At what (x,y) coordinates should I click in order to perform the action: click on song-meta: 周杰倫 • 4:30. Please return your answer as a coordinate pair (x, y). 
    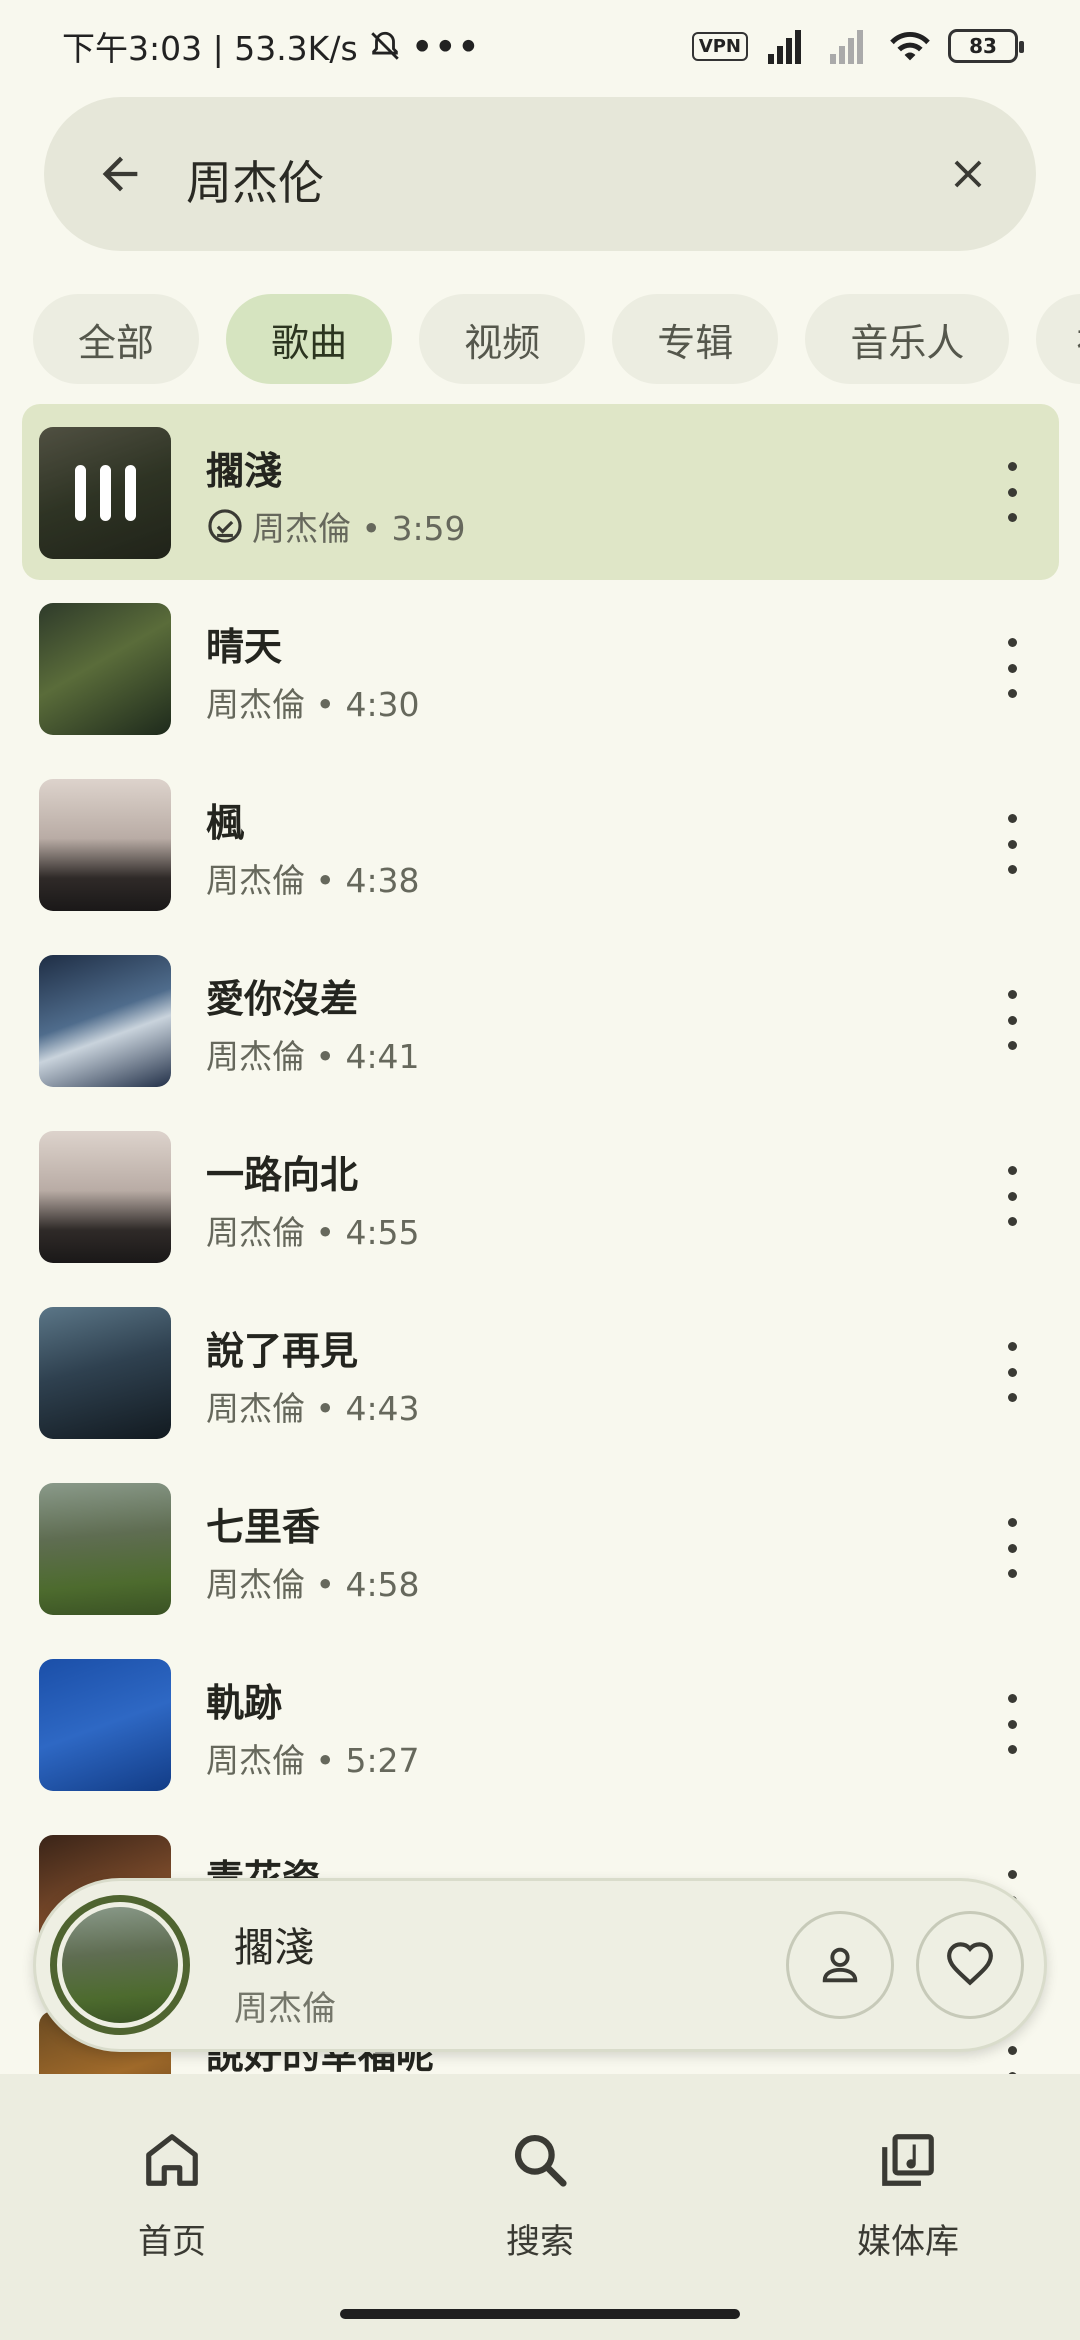
    Looking at the image, I should click on (313, 704).